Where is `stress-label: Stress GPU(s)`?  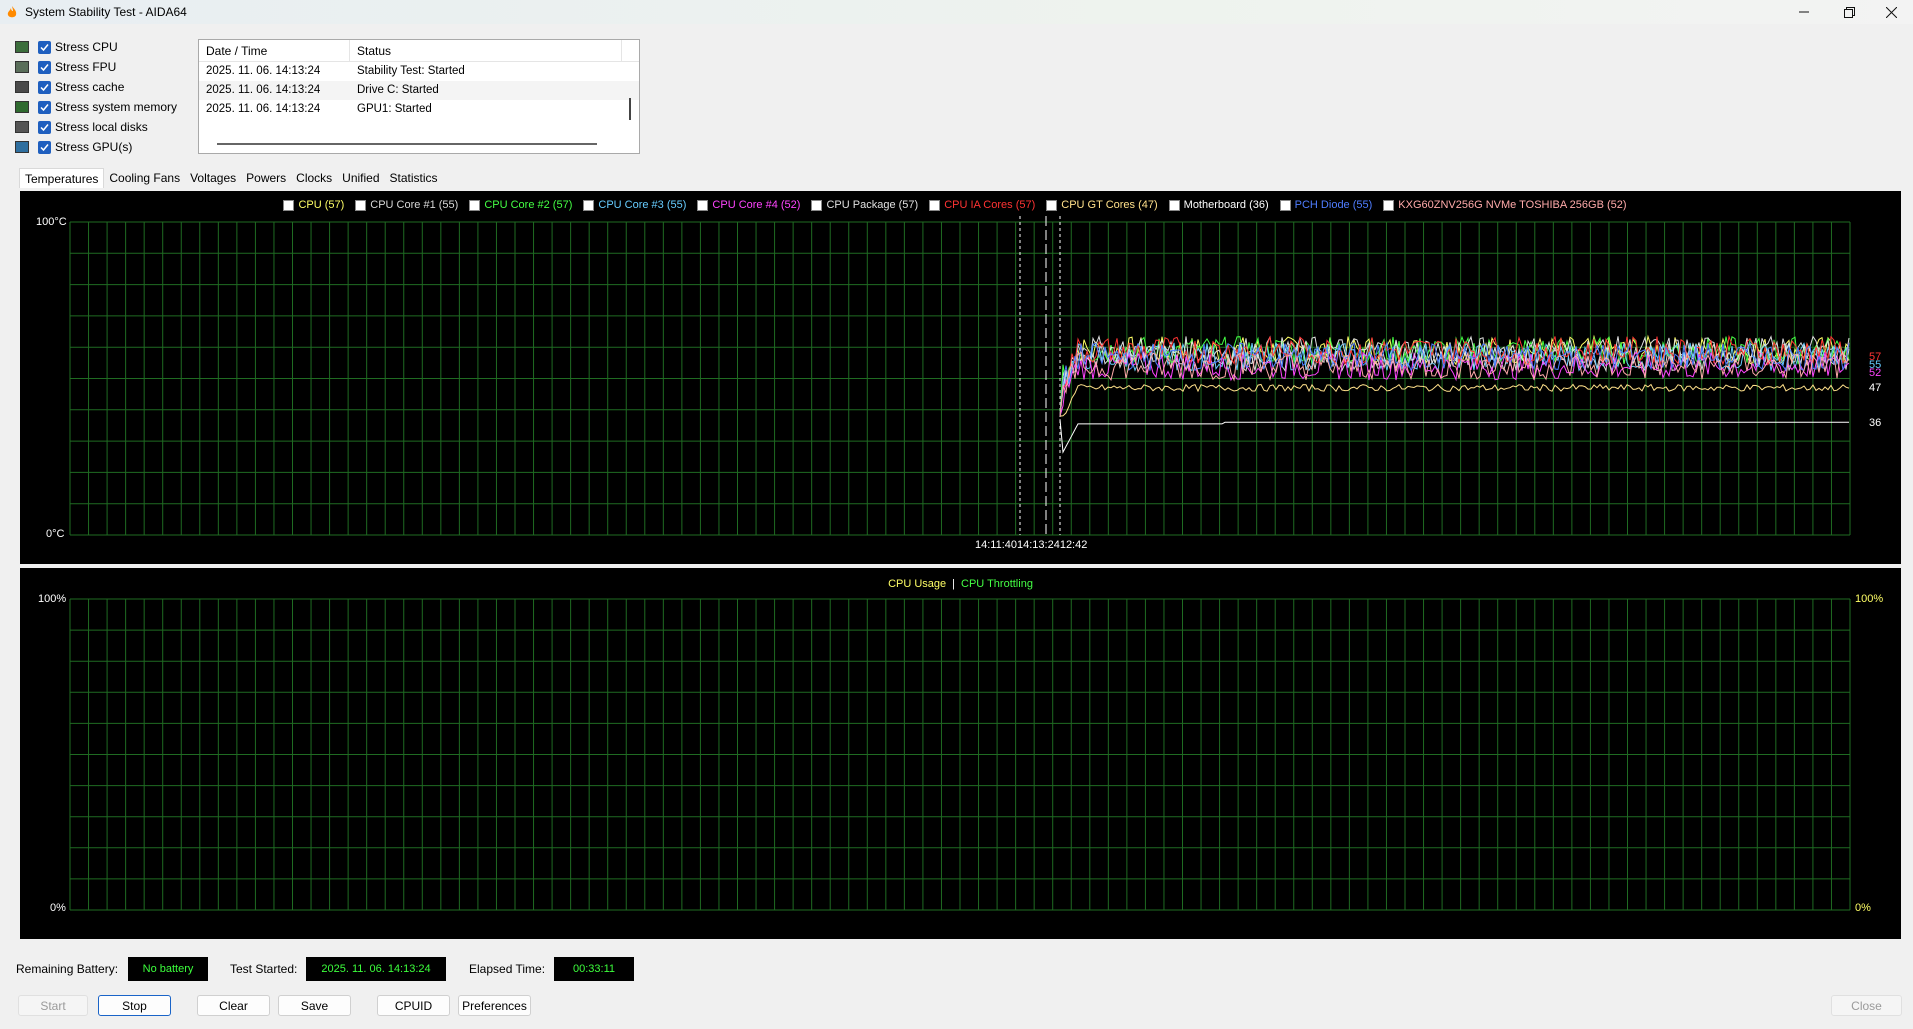
stress-label: Stress GPU(s) is located at coordinates (94, 147).